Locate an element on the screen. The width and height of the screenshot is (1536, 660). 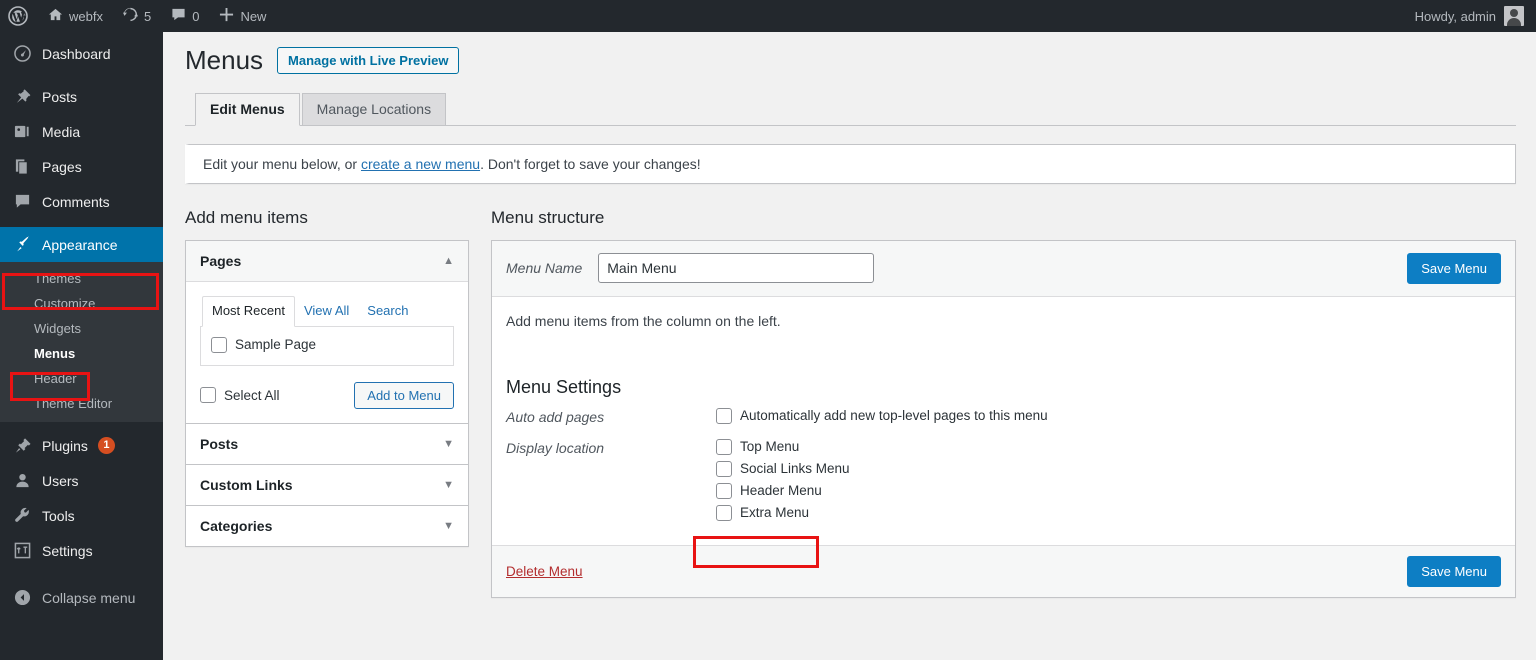
panel-posts-header: Posts ▼ is located at coordinates (327, 444).